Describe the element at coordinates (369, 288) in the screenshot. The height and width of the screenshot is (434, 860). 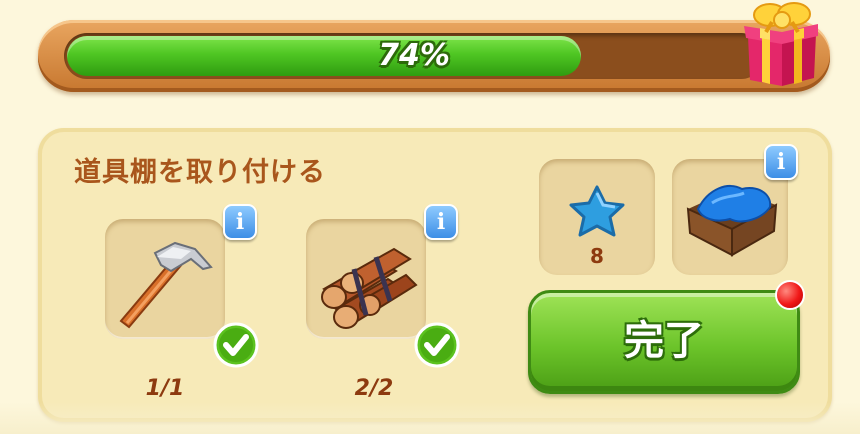
I see `log-bundle-icon` at that location.